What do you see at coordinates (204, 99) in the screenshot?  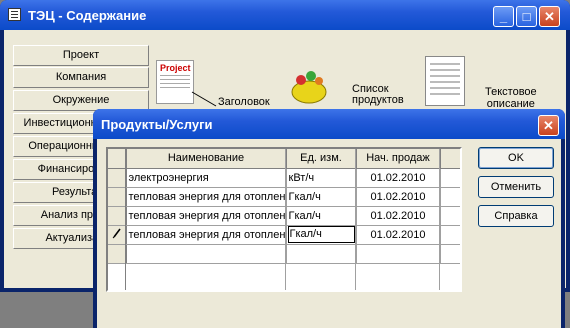 I see `arrow-icon` at bounding box center [204, 99].